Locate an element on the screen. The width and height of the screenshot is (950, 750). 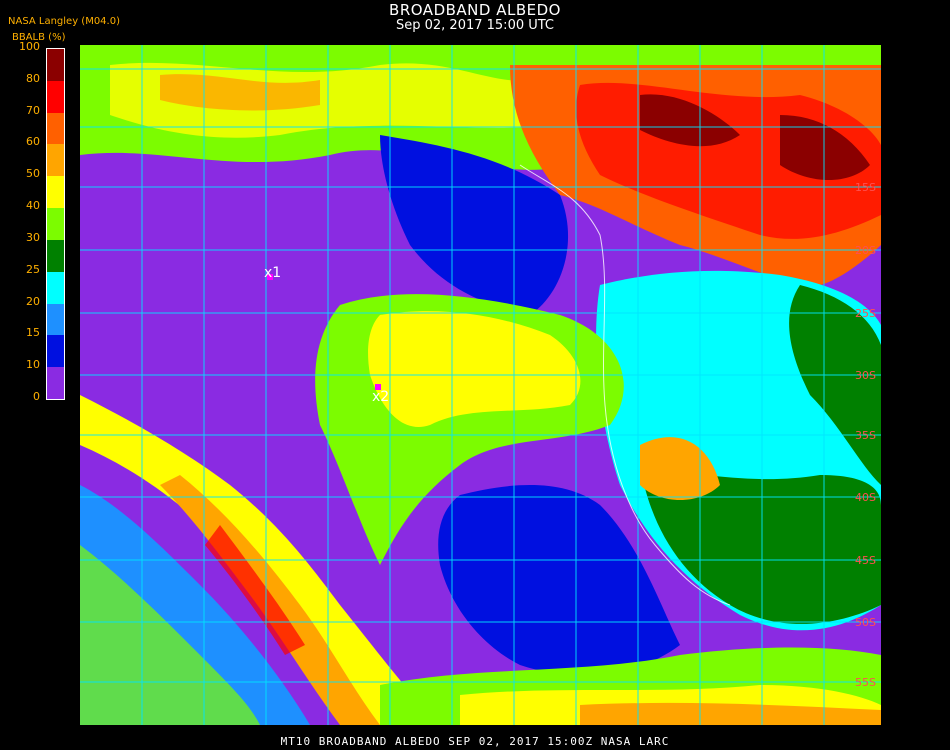
legend-tick-label: 30 is located at coordinates (33, 237).